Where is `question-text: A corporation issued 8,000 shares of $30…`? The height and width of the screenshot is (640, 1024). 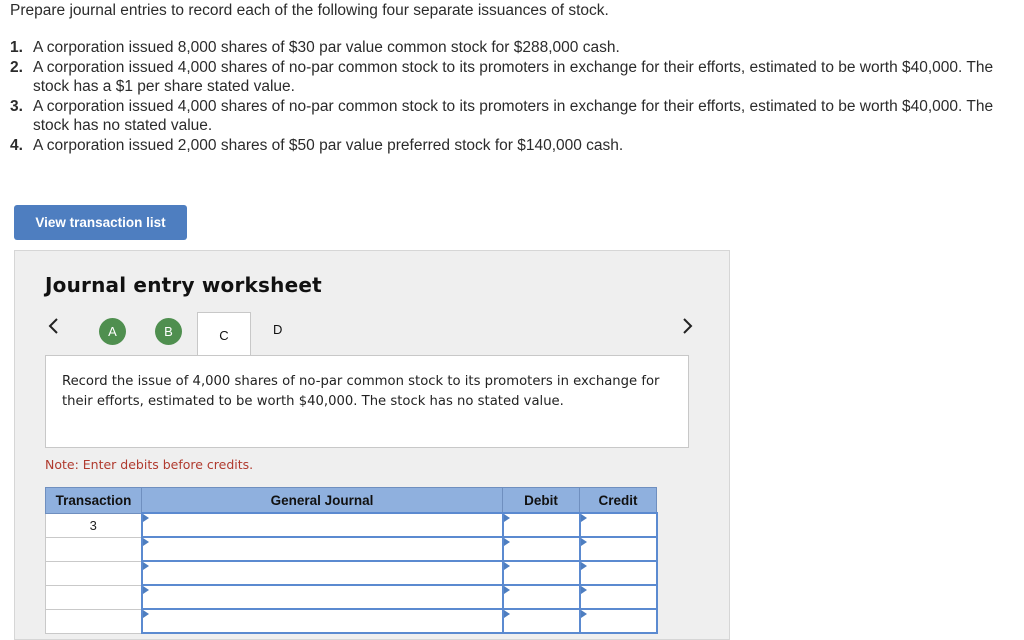
question-text: A corporation issued 8,000 shares of $30… is located at coordinates (326, 47).